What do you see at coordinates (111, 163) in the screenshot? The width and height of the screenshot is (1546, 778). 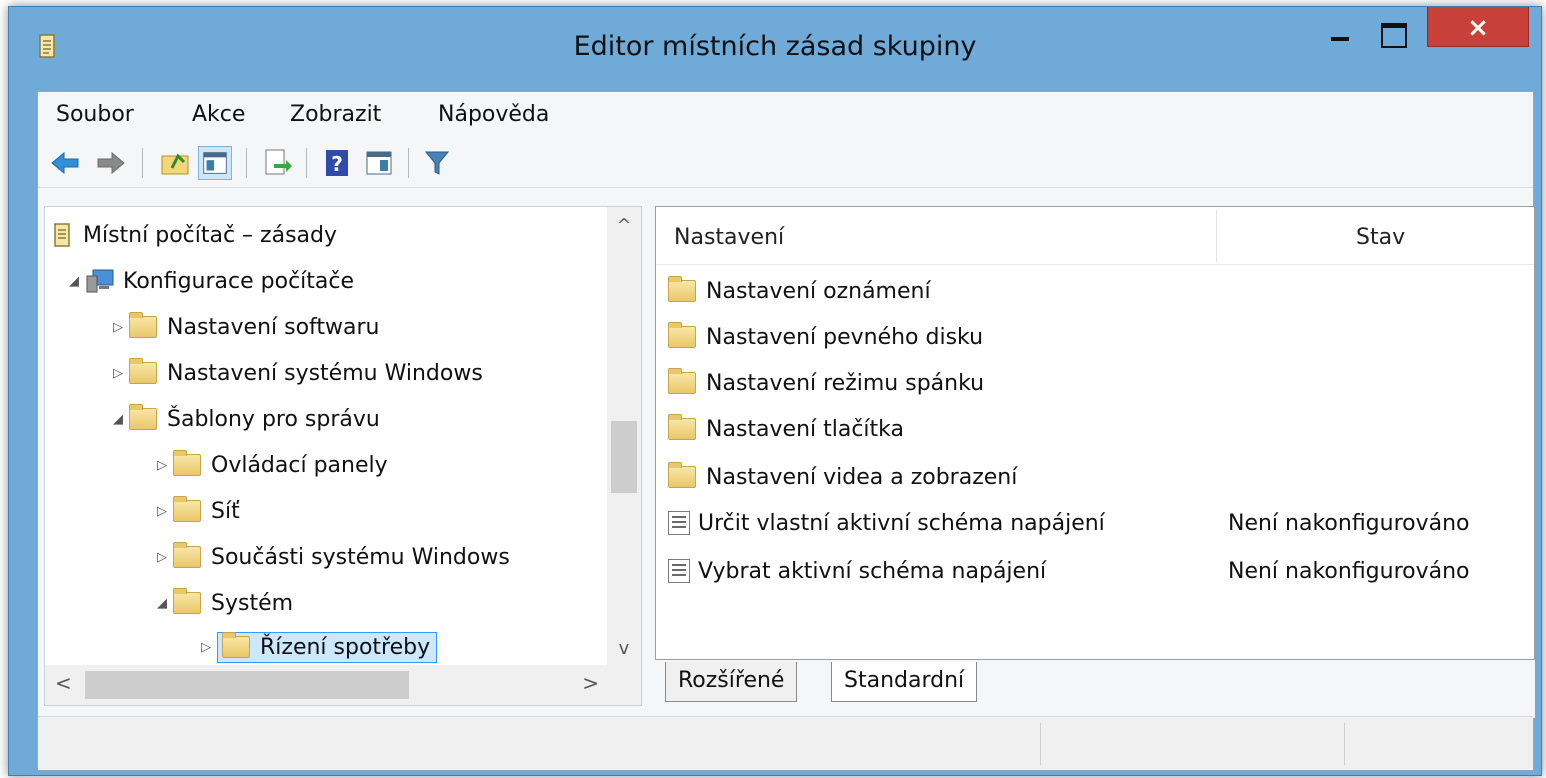 I see `forward-arrow-icon` at bounding box center [111, 163].